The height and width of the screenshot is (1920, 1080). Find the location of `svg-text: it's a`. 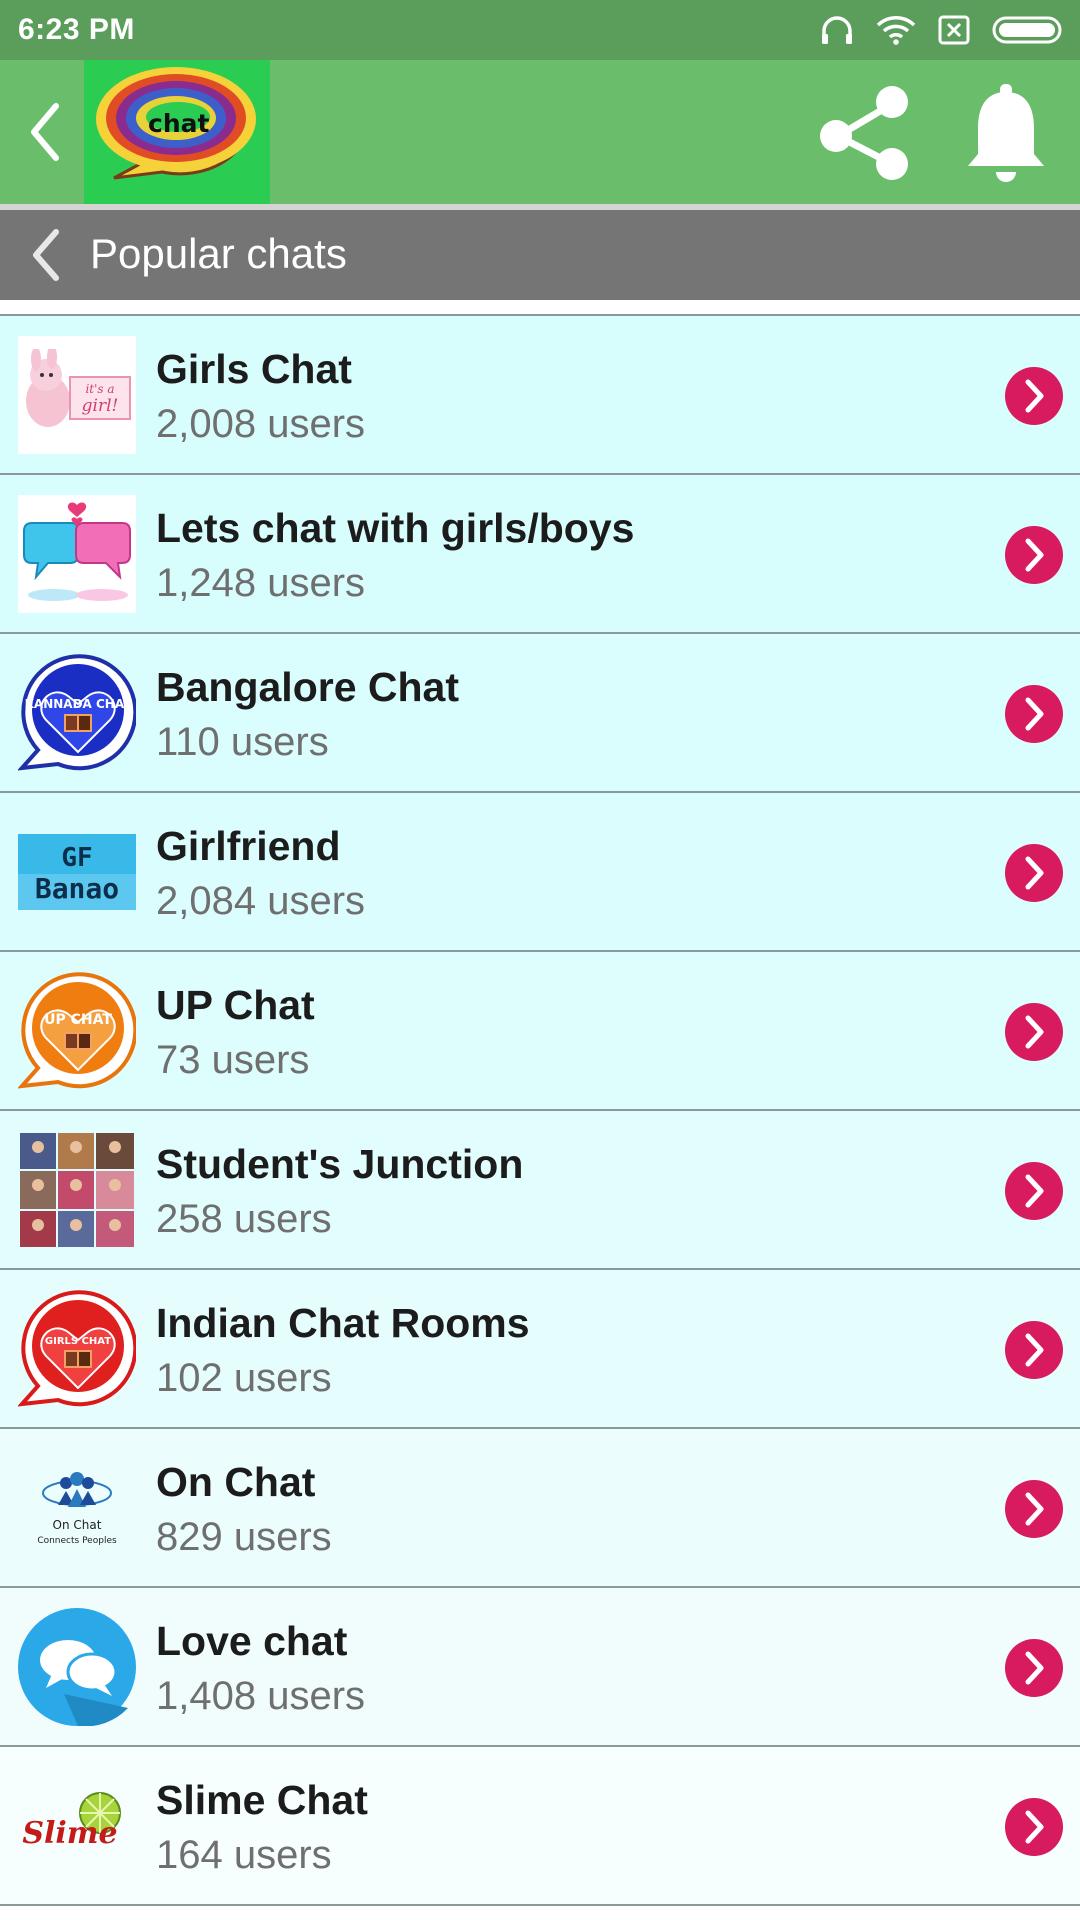

svg-text: it's a is located at coordinates (99, 389).